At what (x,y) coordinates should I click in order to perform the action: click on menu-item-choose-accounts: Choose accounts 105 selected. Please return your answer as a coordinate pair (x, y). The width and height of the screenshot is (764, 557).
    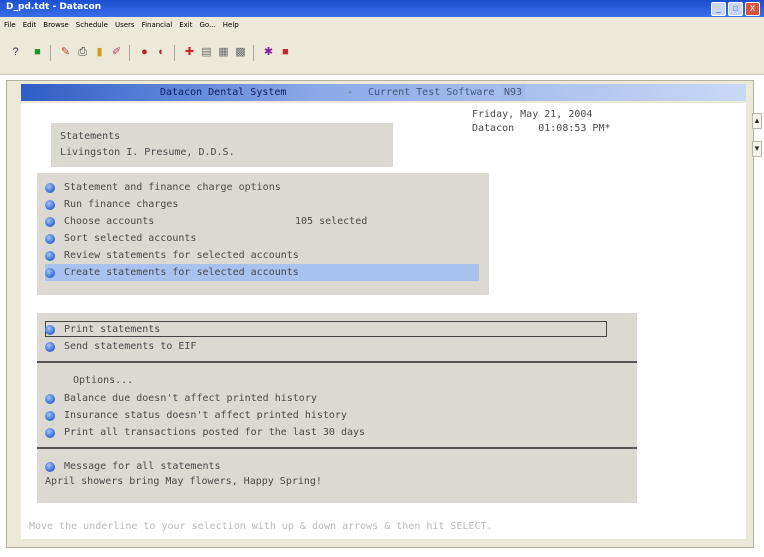
    Looking at the image, I should click on (202, 221).